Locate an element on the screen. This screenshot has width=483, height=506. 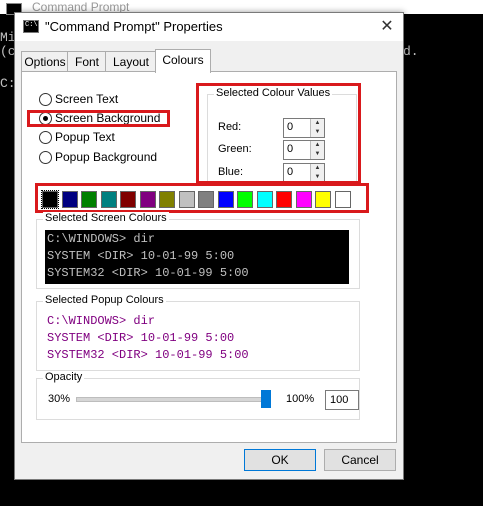
opacity-min-label: 30% is located at coordinates (59, 399).